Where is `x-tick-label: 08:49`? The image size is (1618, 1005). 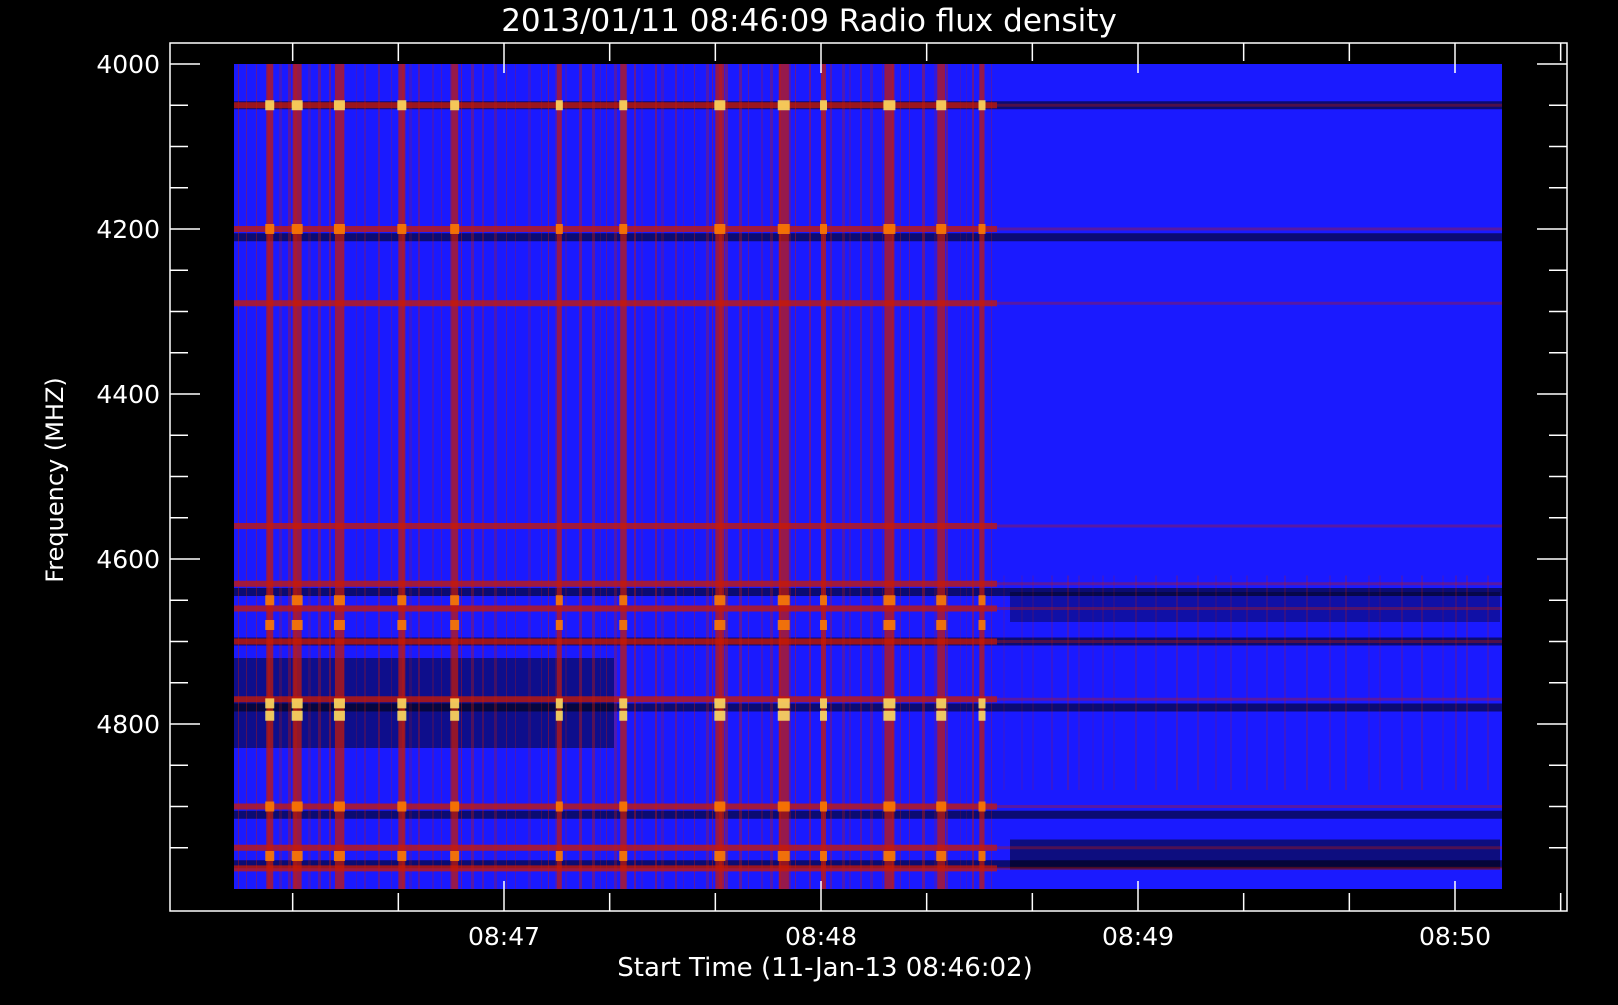
x-tick-label: 08:49 is located at coordinates (1138, 936).